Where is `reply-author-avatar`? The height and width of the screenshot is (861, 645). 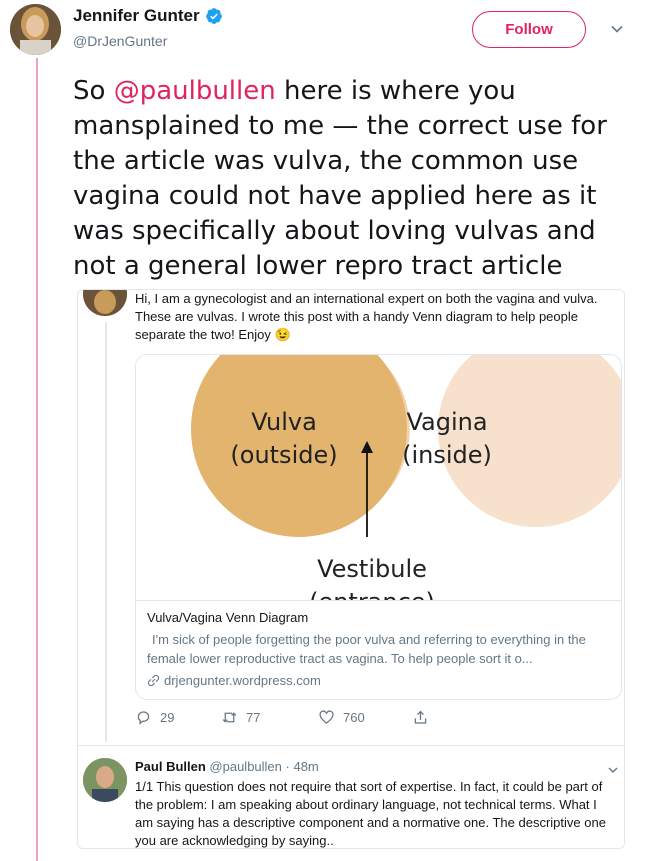
reply-author-avatar is located at coordinates (105, 780).